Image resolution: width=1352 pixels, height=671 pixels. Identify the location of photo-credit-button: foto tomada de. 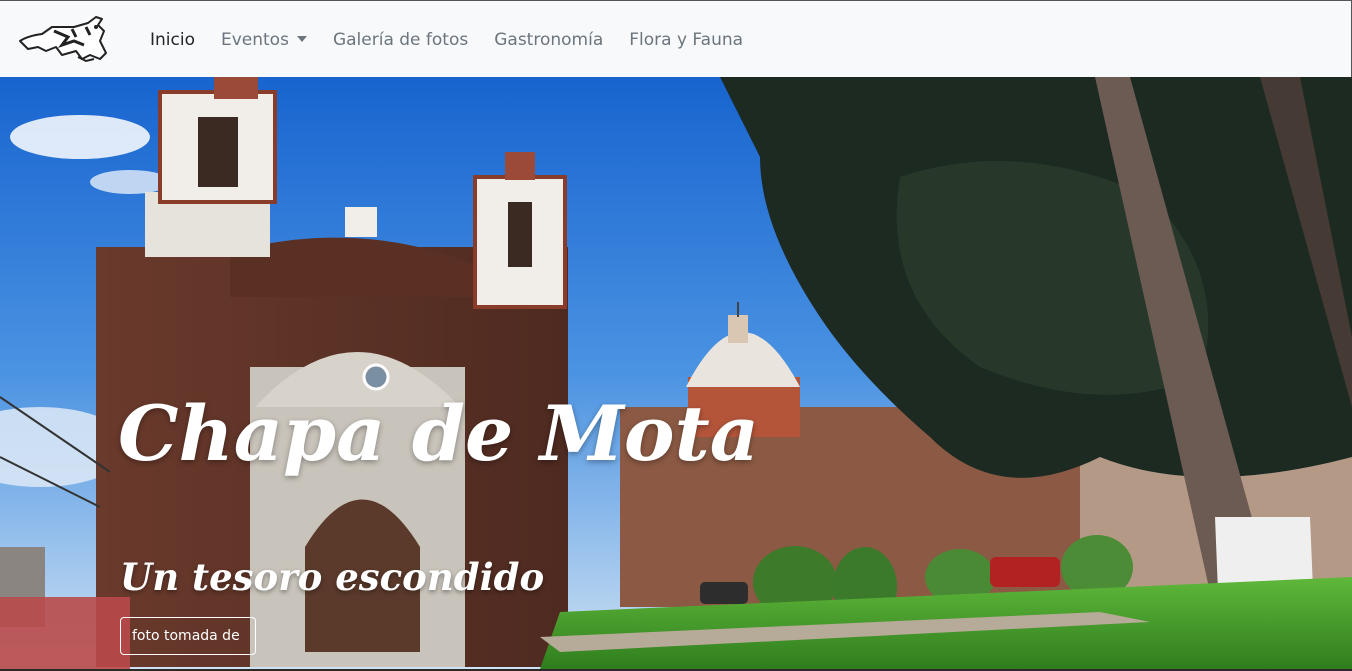
(188, 636).